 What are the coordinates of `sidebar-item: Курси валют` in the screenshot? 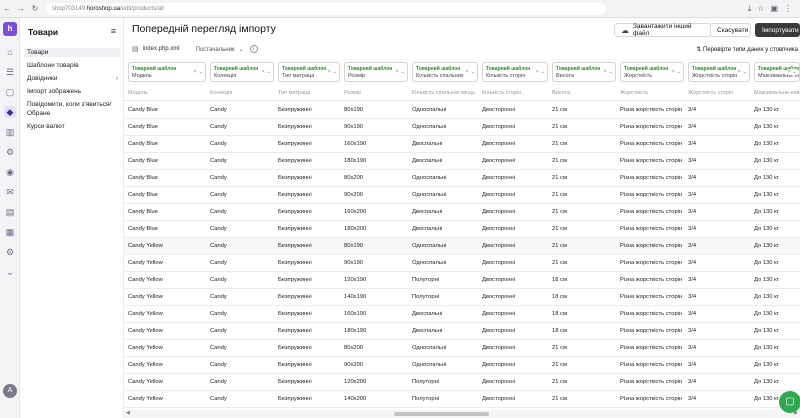 It's located at (72, 126).